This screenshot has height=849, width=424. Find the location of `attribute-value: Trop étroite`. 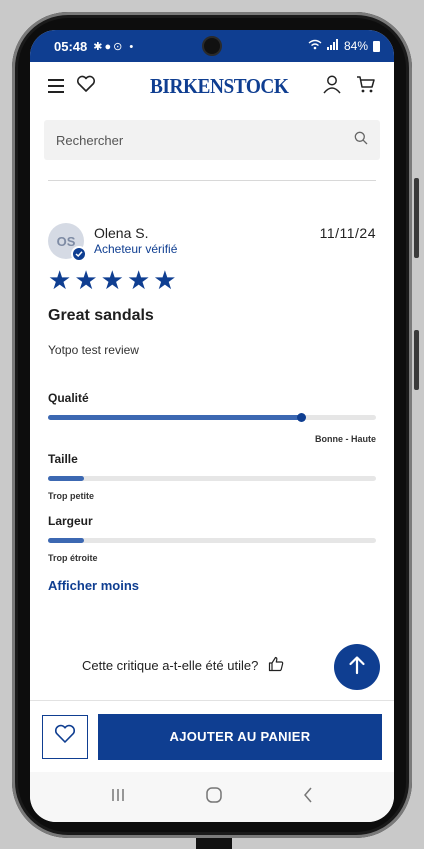

attribute-value: Trop étroite is located at coordinates (73, 558).